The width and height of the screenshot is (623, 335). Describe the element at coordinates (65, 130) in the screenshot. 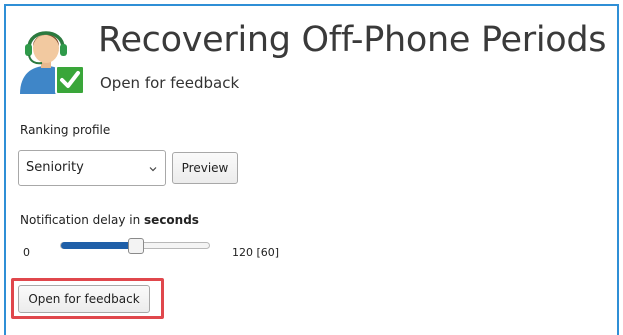

I see `ranking-profile-label: Ranking profile` at that location.